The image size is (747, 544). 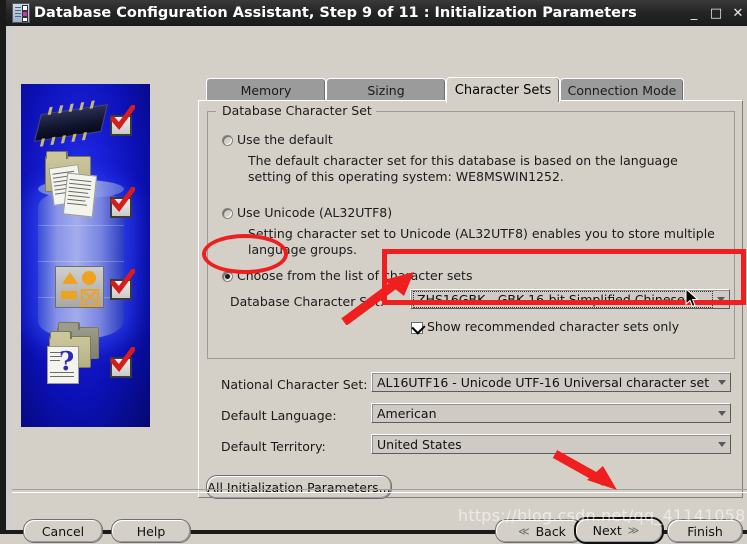 What do you see at coordinates (418, 327) in the screenshot?
I see `show-recommended-checkbox` at bounding box center [418, 327].